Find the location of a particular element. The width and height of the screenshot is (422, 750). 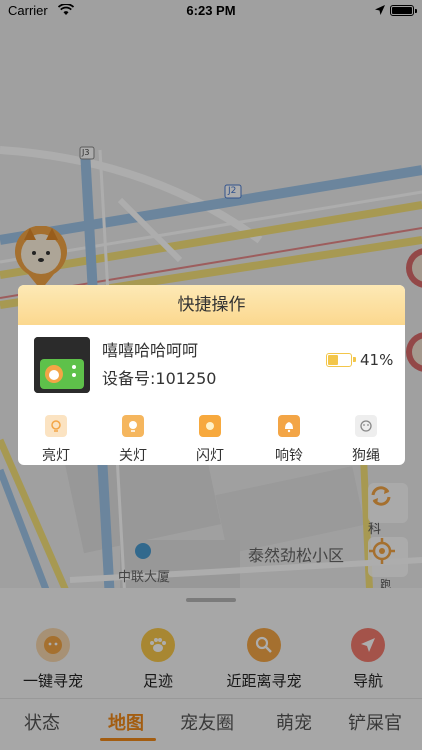

bell-label: 响铃 is located at coordinates (289, 456).